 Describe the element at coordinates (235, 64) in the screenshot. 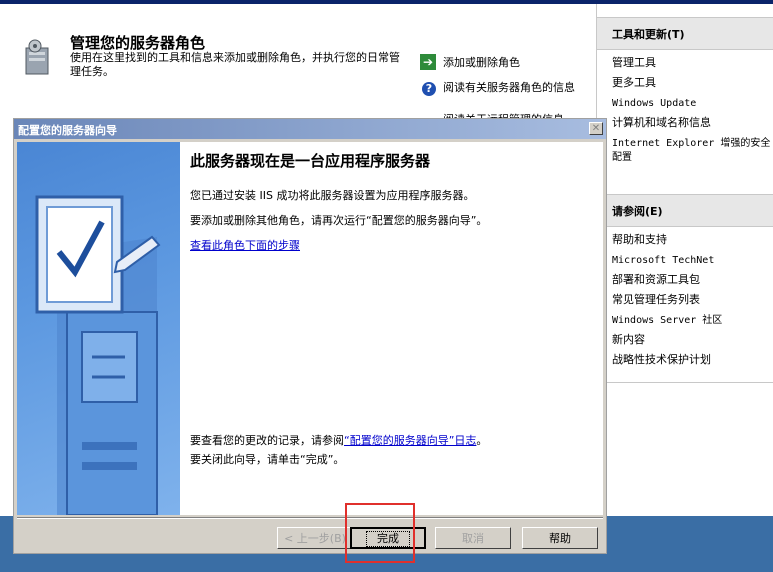

I see `page-description: 使用在这里找到的工具和信息来添加或删除角色，并执行您的日常管理任务。` at that location.